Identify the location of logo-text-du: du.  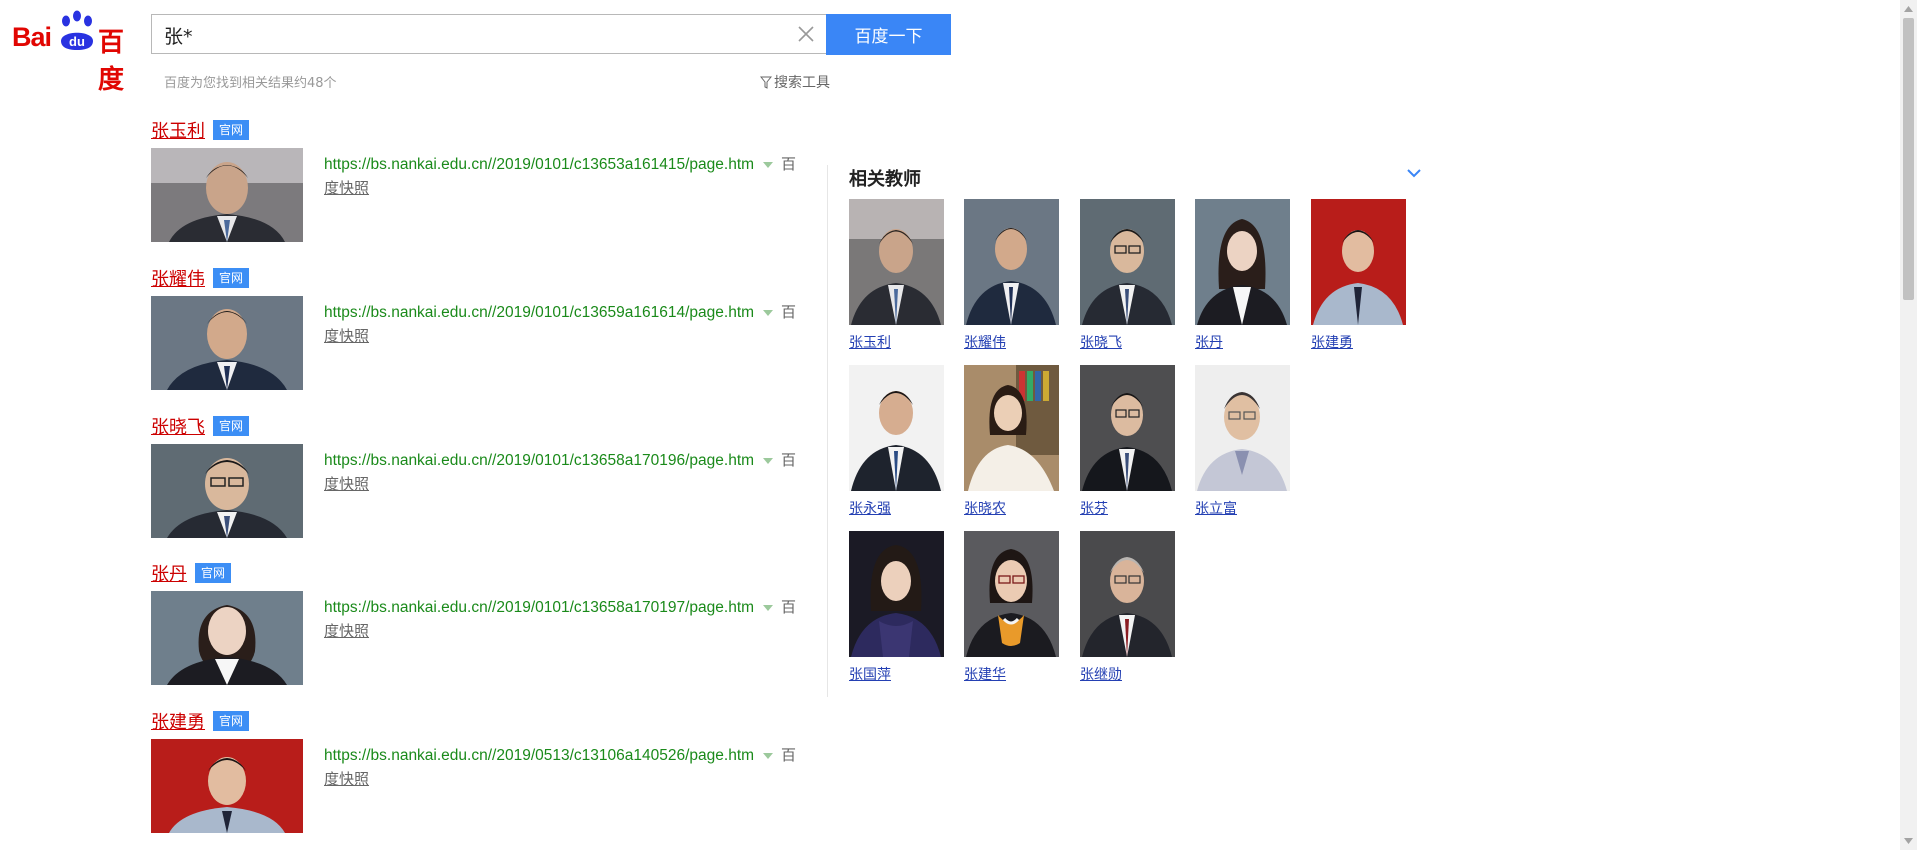
(77, 41).